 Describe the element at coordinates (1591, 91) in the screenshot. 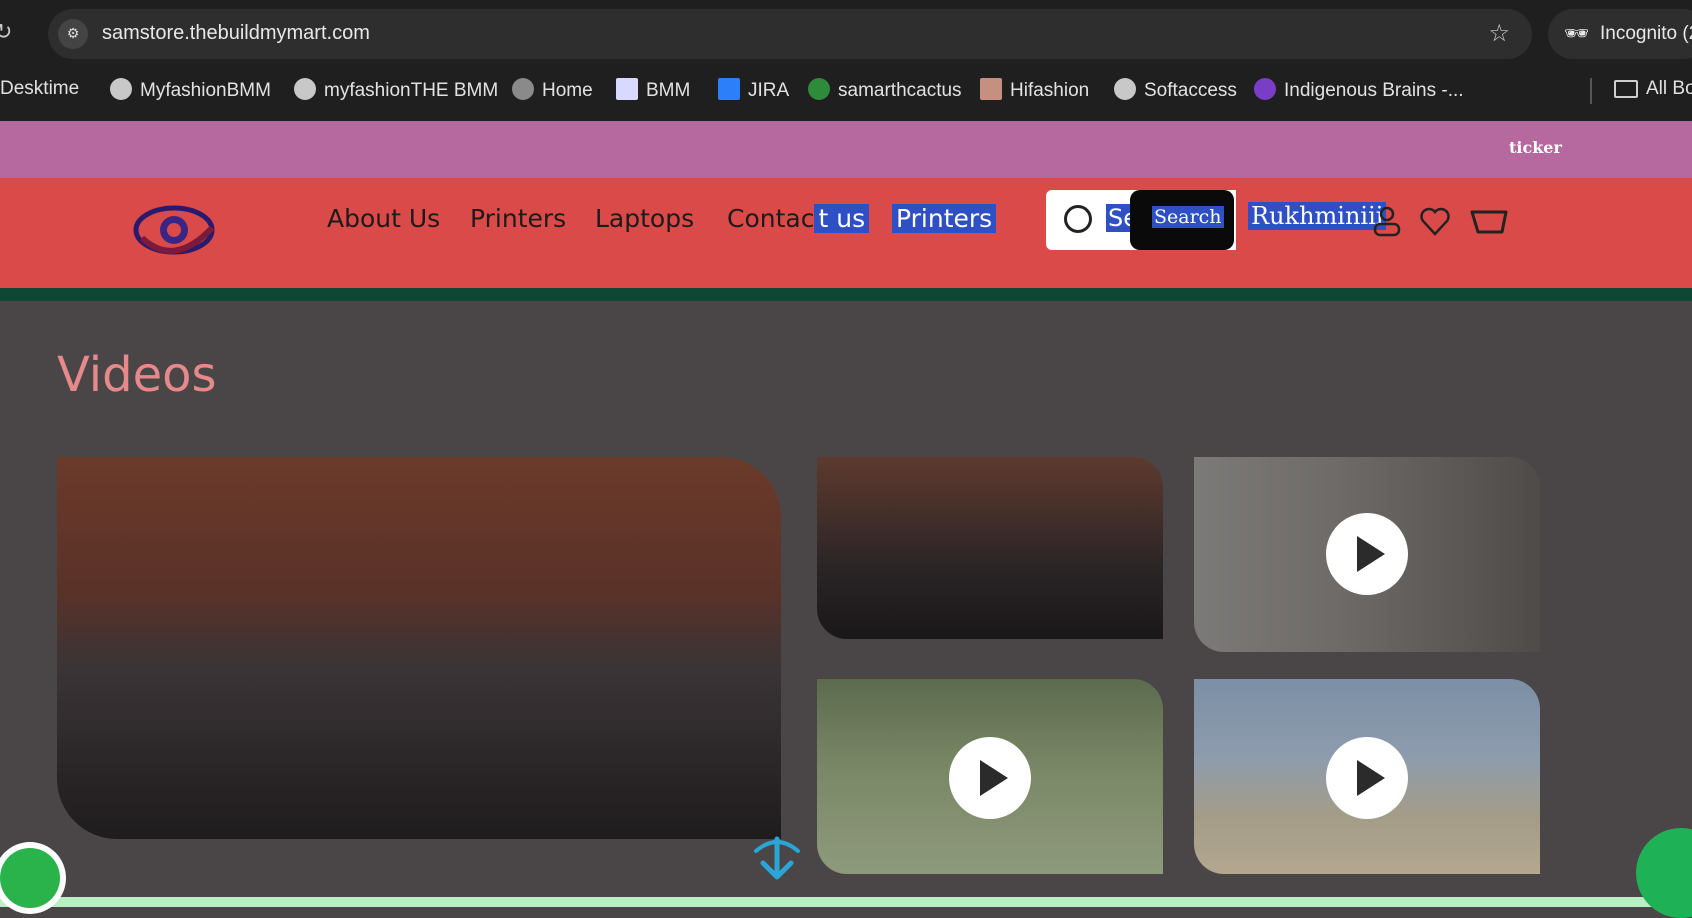

I see `bookmarks-divider` at that location.